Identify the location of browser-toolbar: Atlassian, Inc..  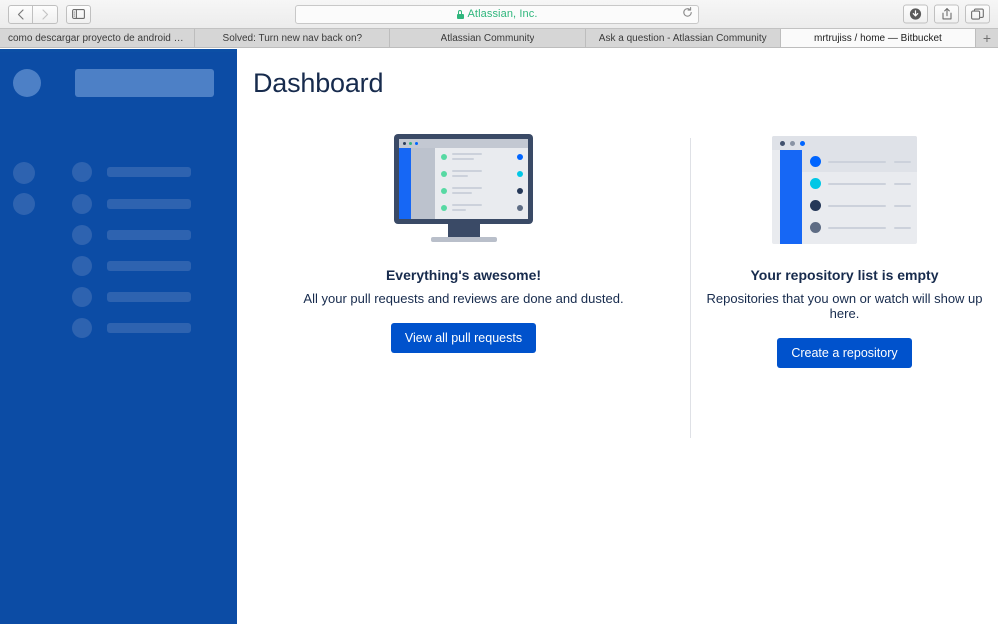
(499, 14).